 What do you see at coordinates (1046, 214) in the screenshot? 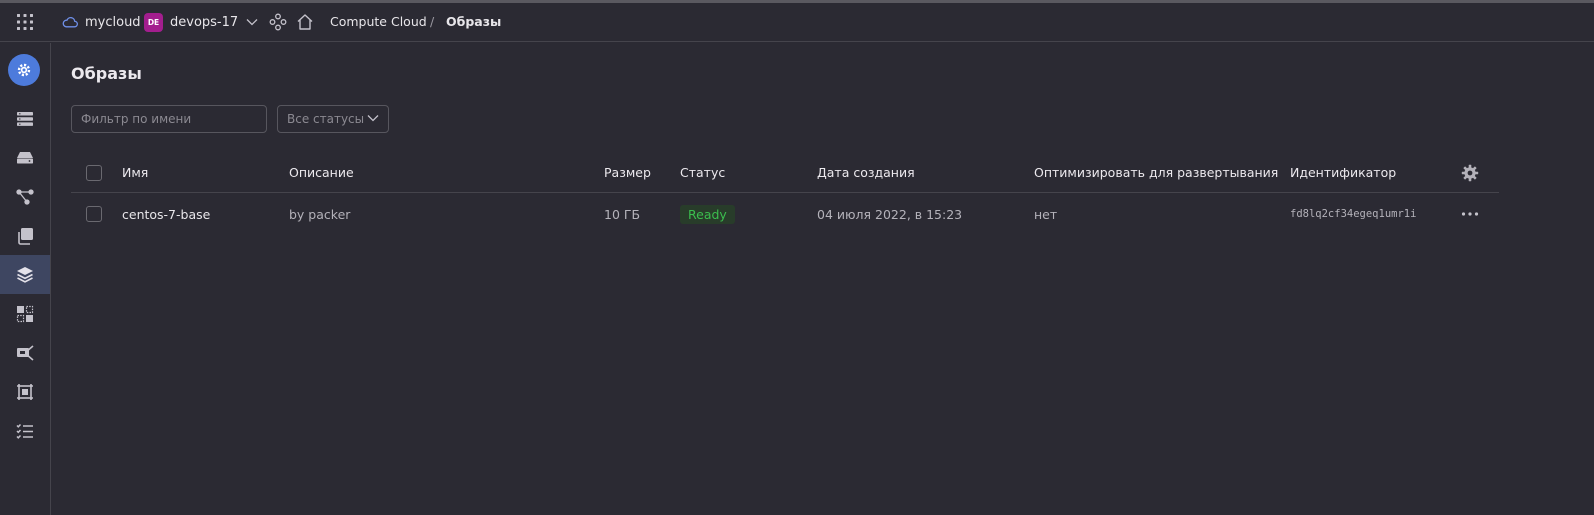
I see `image-optimize: нет` at bounding box center [1046, 214].